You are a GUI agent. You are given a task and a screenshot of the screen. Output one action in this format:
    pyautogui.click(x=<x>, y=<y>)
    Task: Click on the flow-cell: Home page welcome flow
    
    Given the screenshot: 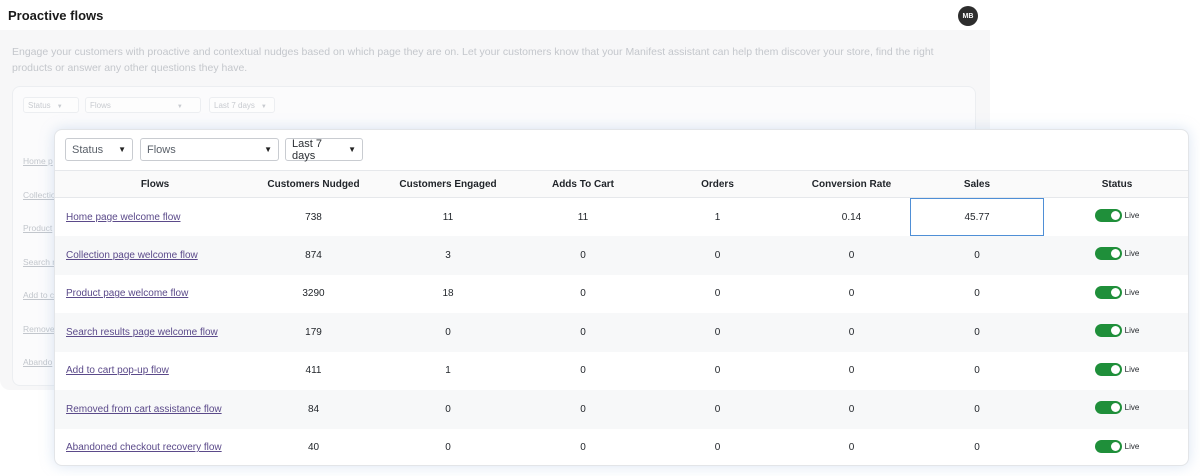 What is the action you would take?
    pyautogui.click(x=155, y=217)
    